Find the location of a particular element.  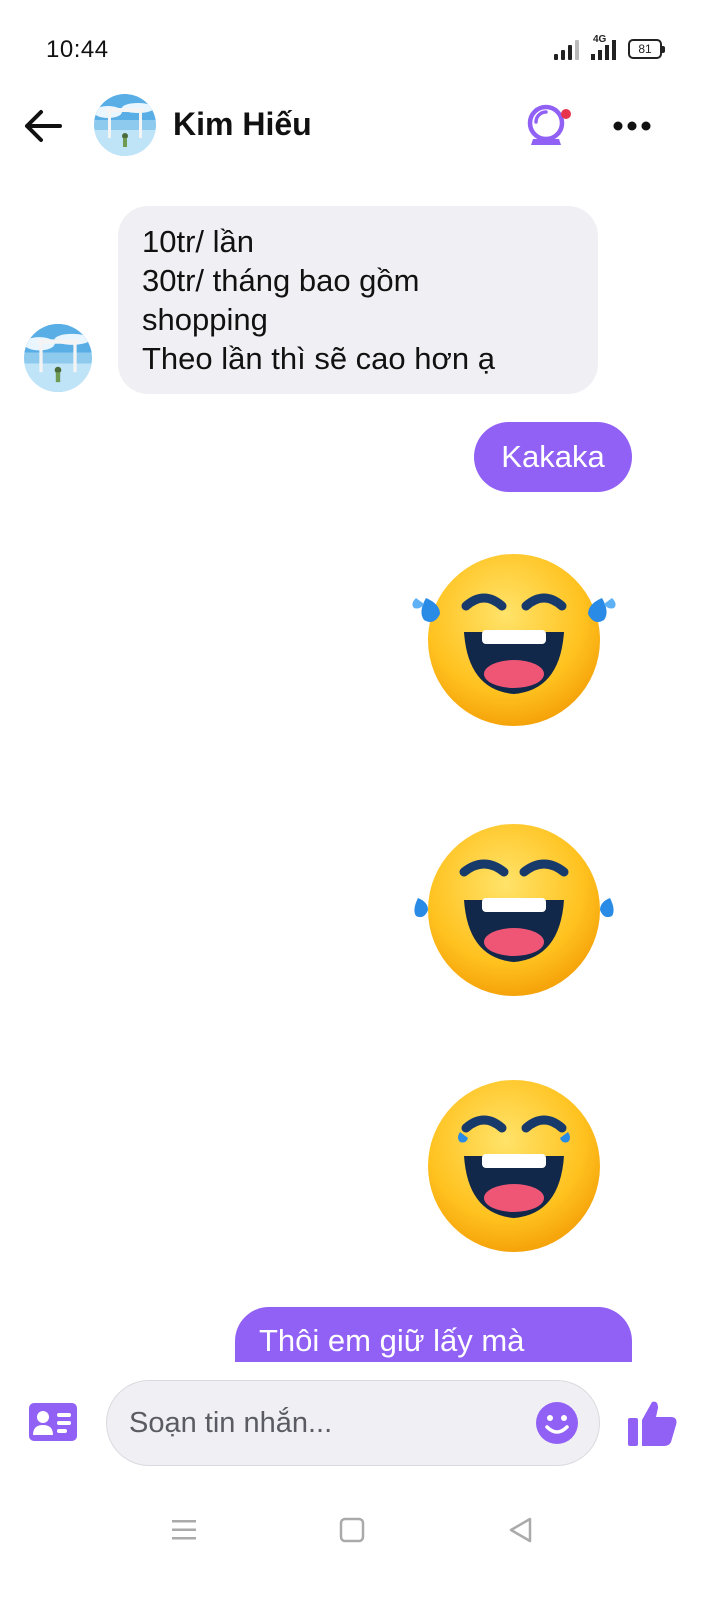

system-navigation-bar is located at coordinates (360, 1545).